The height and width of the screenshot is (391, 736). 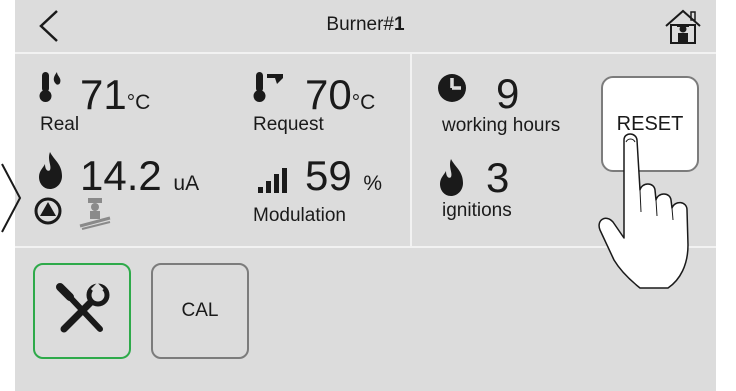 What do you see at coordinates (643, 211) in the screenshot?
I see `pointing-hand-icon` at bounding box center [643, 211].